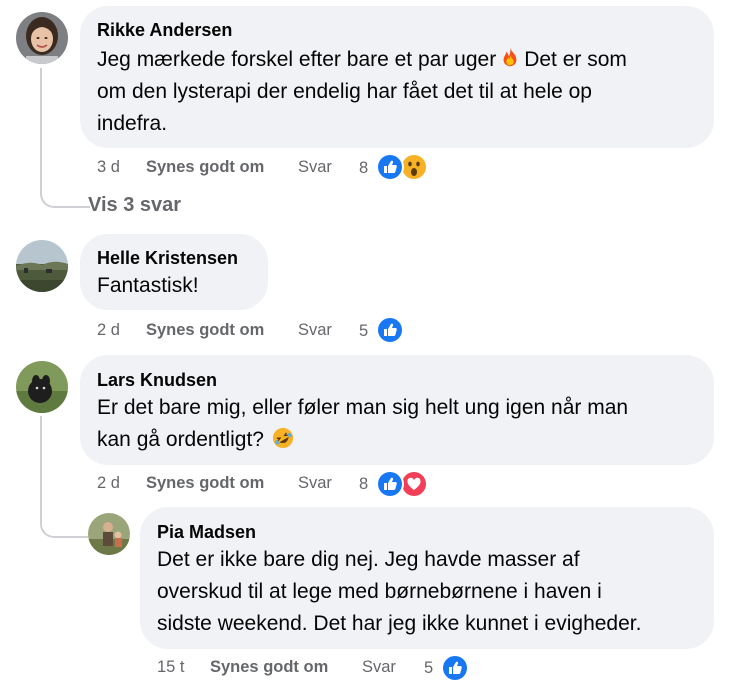  I want to click on comment-text-helle: Fantastisk!, so click(148, 285).